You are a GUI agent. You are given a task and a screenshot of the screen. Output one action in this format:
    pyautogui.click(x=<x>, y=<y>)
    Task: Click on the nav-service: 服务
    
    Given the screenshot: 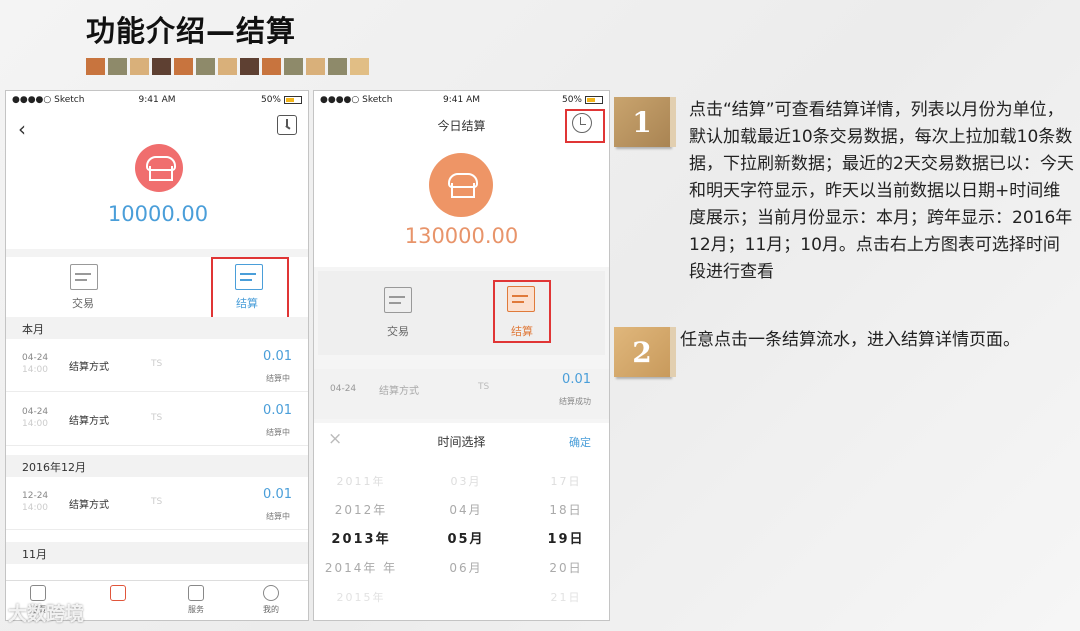 What is the action you would take?
    pyautogui.click(x=196, y=600)
    